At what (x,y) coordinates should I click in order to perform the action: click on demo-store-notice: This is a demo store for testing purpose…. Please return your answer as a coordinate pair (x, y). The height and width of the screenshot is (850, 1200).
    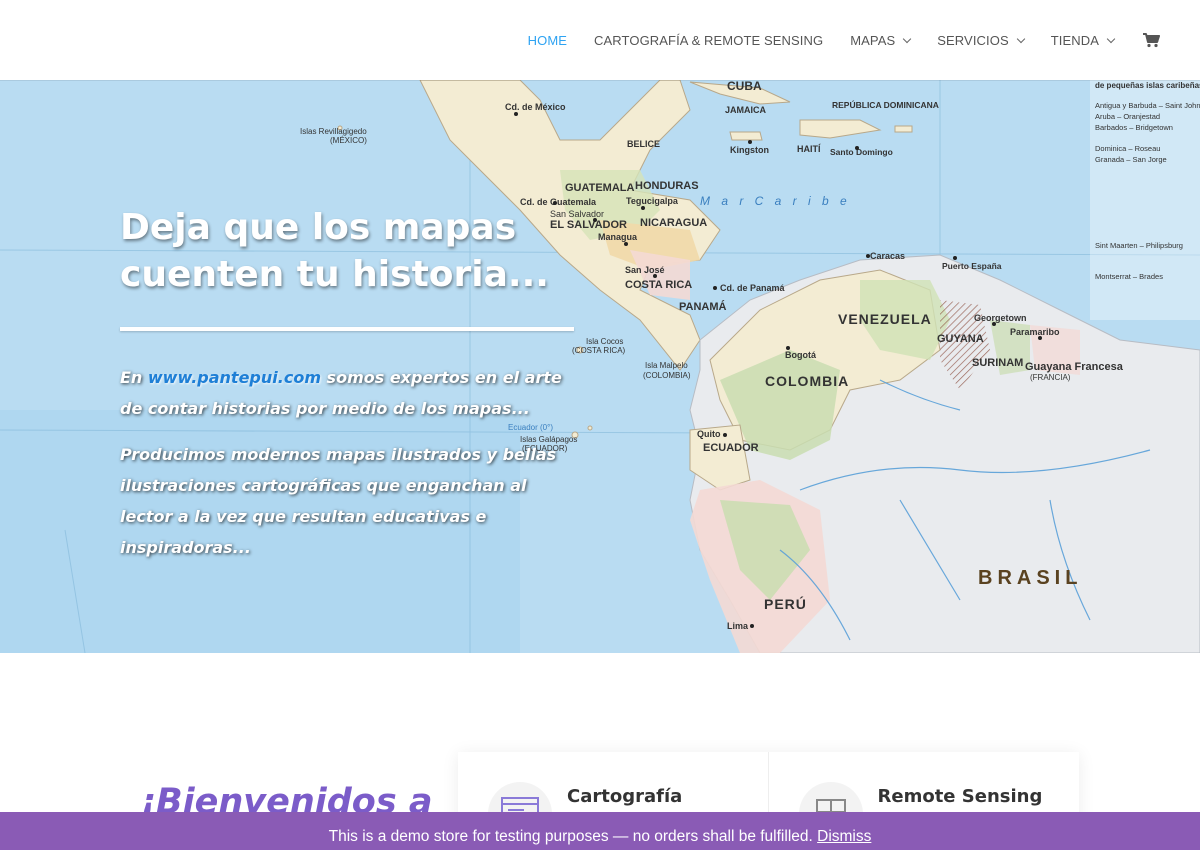
    Looking at the image, I should click on (600, 831).